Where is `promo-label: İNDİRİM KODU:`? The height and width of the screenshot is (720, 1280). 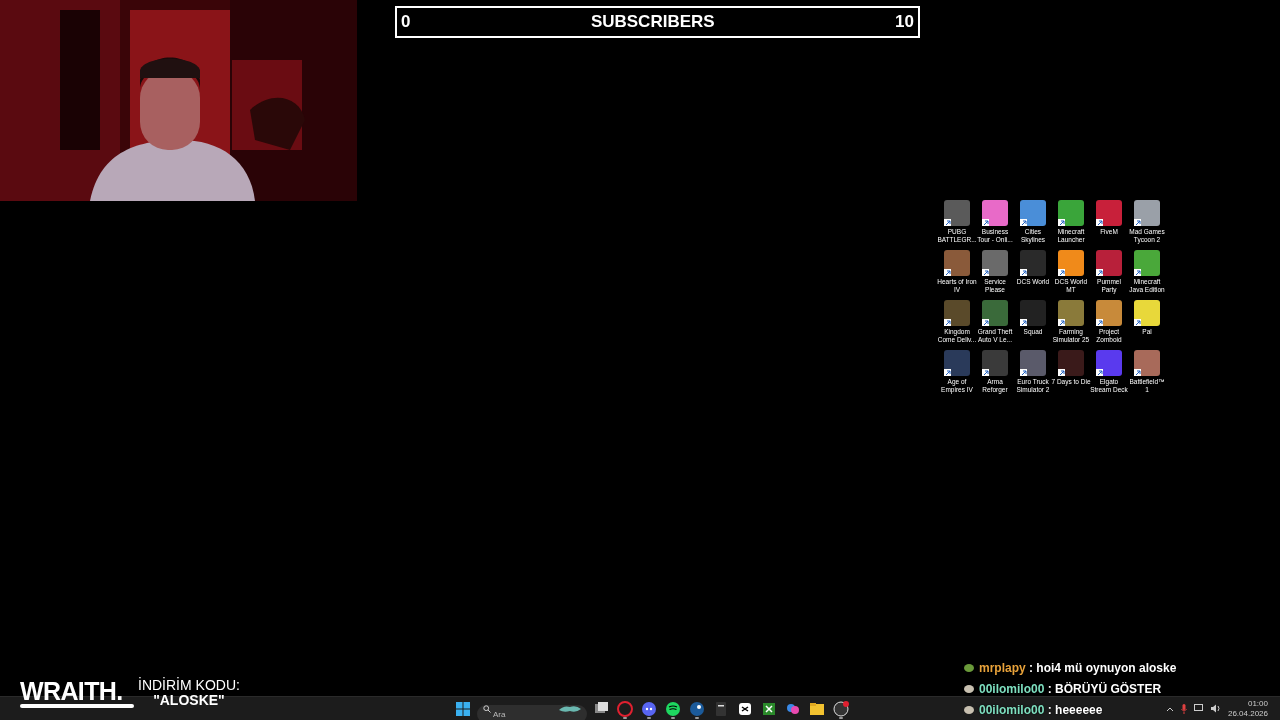 promo-label: İNDİRİM KODU: is located at coordinates (189, 685).